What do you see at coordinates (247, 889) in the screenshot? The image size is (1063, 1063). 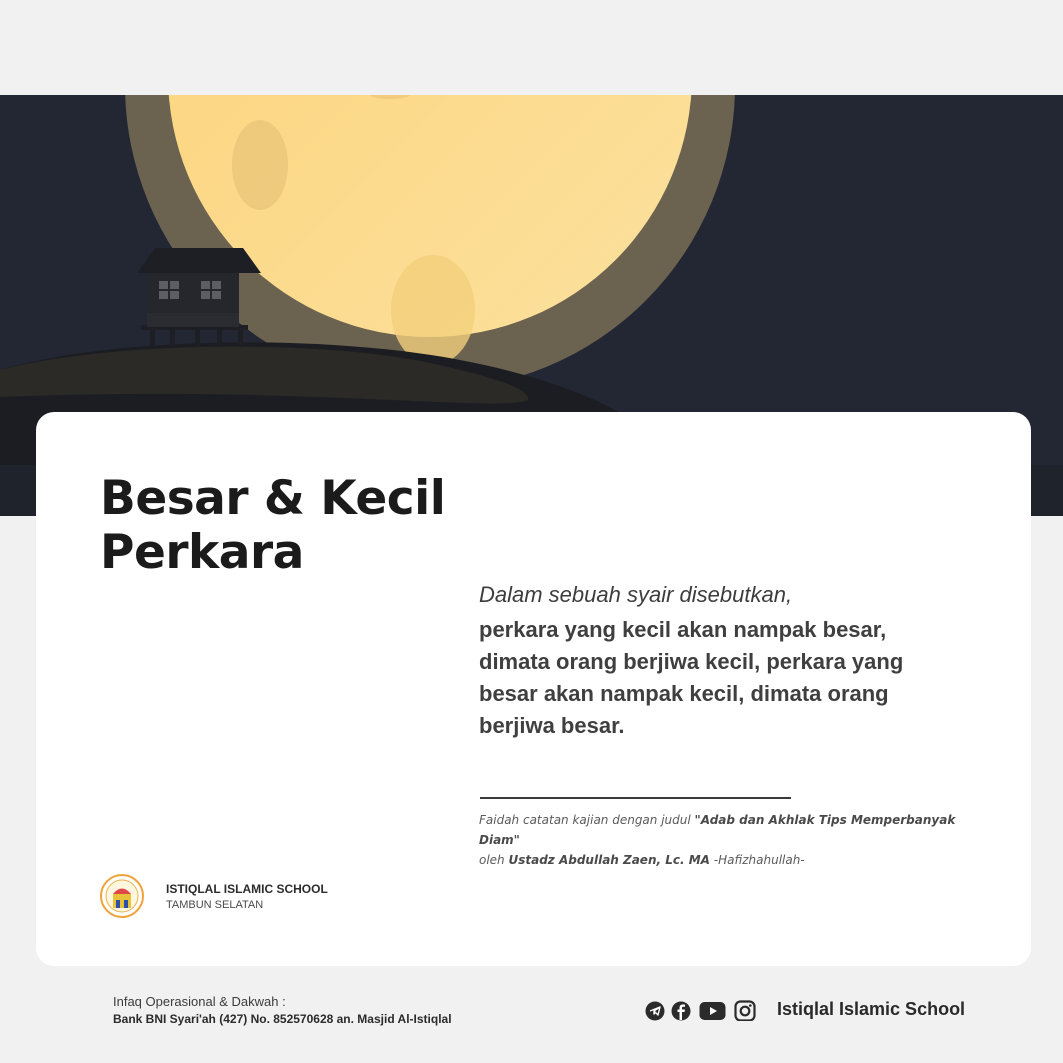 I see `school-name: ISTIQLAL ISLAMIC SCHOOL` at bounding box center [247, 889].